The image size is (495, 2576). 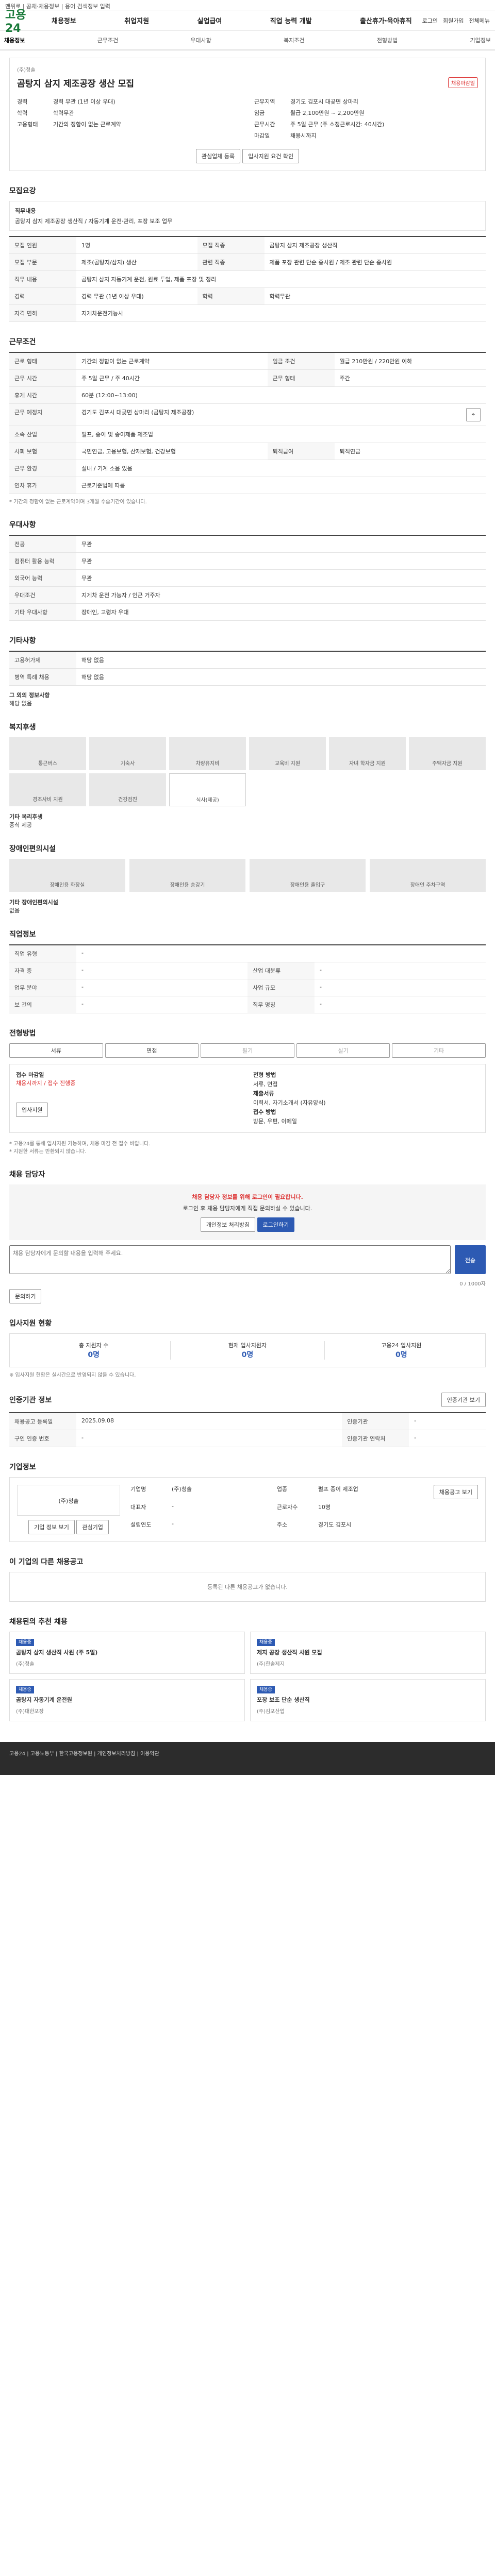 I want to click on scrap-button: 관심업체 등록, so click(x=218, y=156).